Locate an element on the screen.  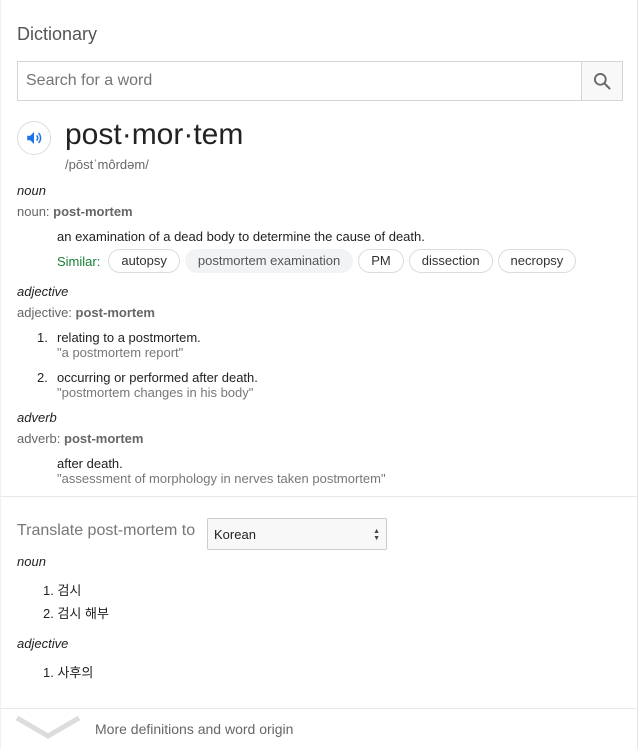
language-select-value: Korean is located at coordinates (235, 534).